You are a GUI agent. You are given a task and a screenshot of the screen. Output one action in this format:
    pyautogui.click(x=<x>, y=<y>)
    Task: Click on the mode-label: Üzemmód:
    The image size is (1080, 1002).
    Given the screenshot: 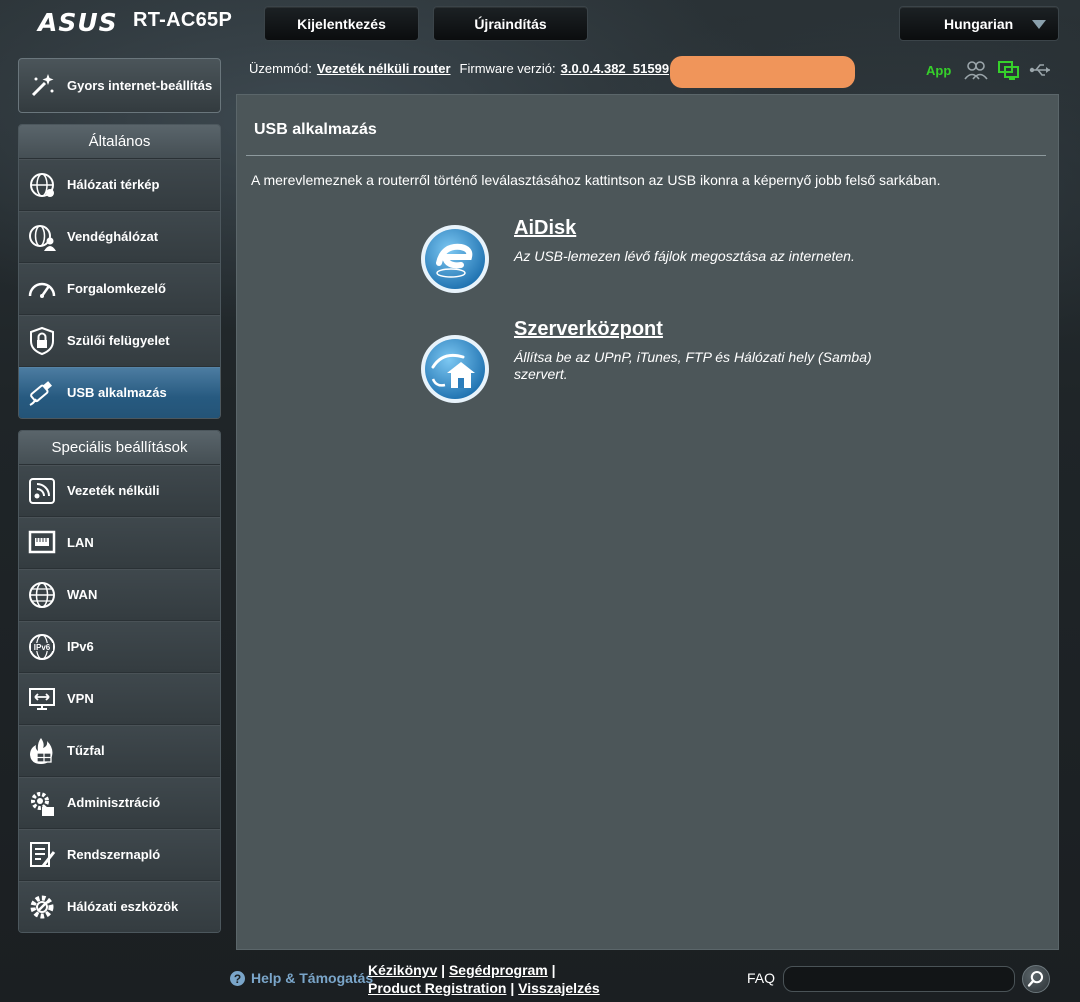 What is the action you would take?
    pyautogui.click(x=280, y=68)
    